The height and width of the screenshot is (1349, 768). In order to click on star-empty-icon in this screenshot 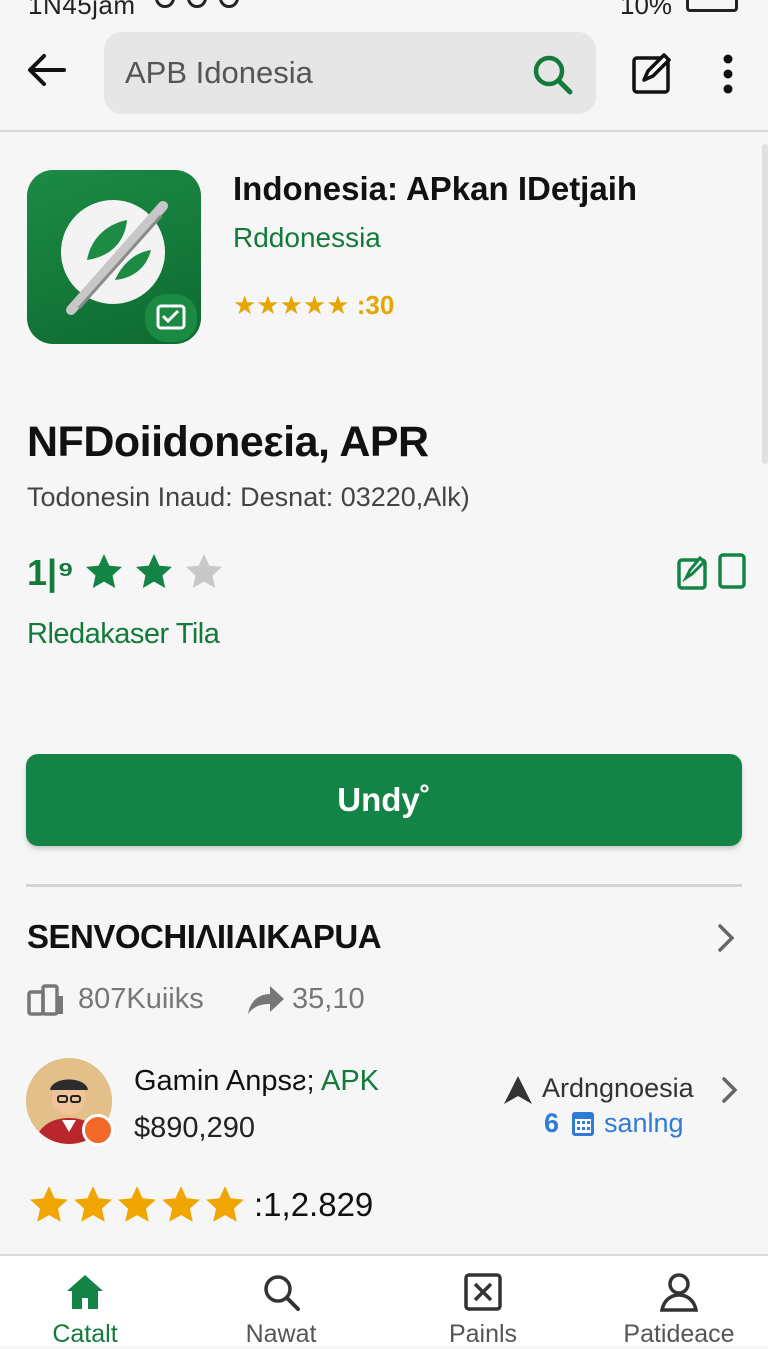, I will do `click(204, 571)`.